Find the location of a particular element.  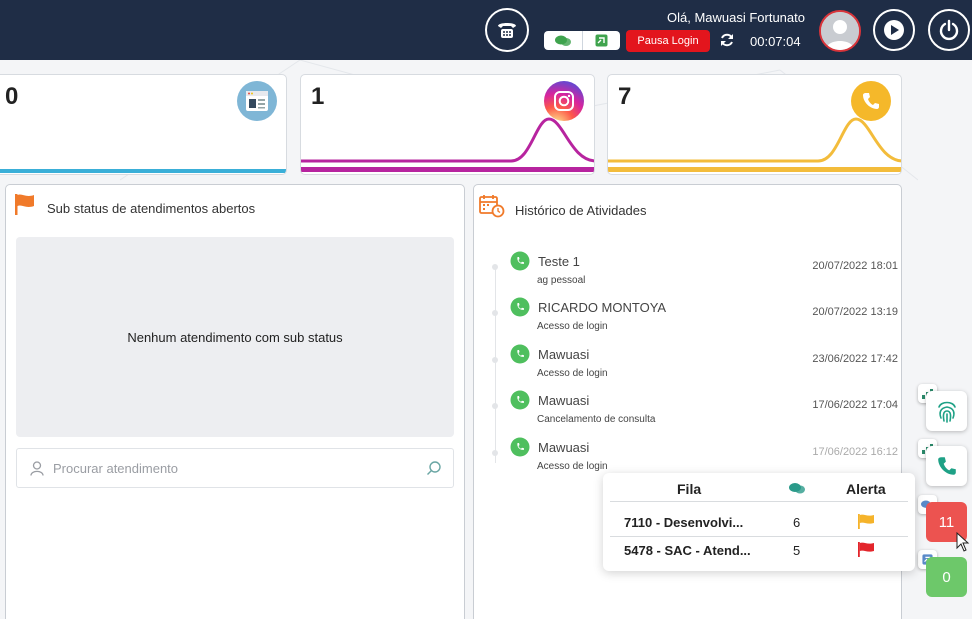

refresh-icon is located at coordinates (727, 40).